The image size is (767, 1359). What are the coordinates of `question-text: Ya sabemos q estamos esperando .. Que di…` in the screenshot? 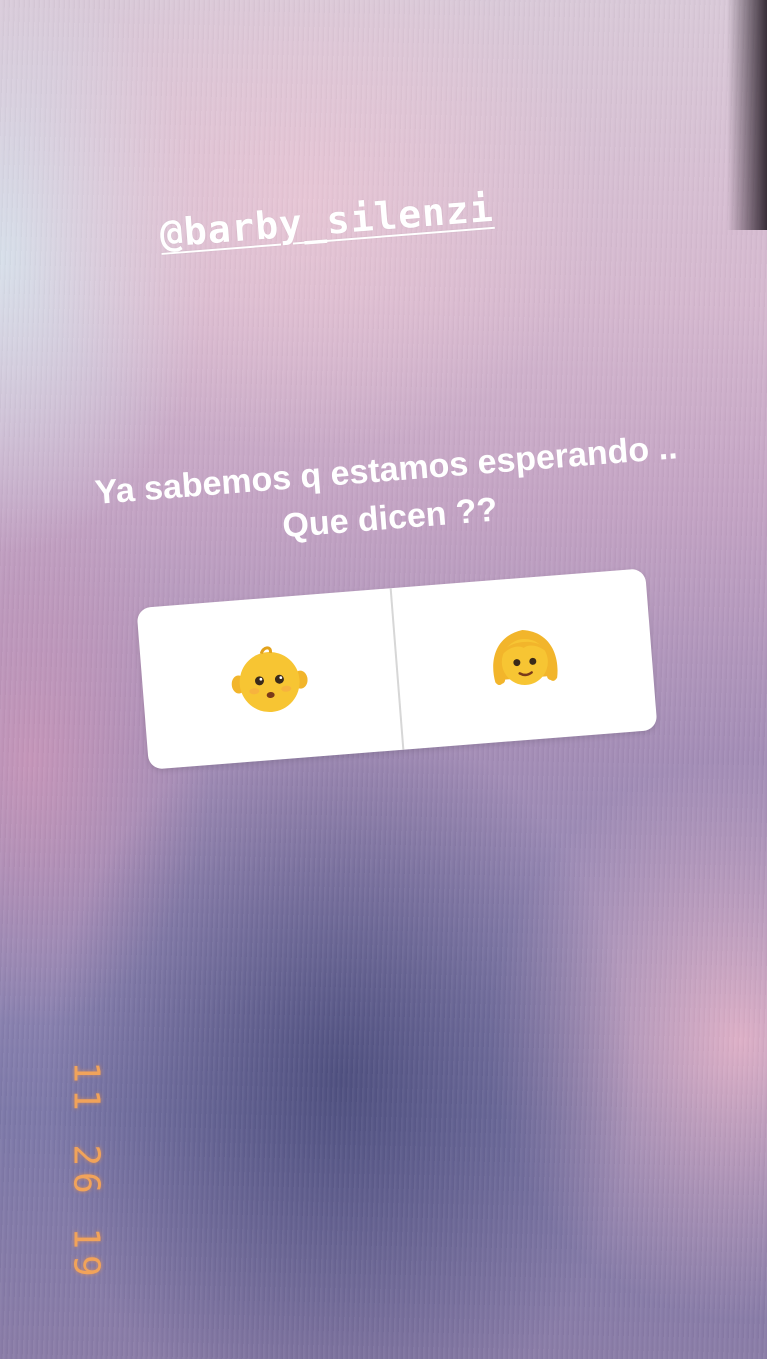 It's located at (386, 493).